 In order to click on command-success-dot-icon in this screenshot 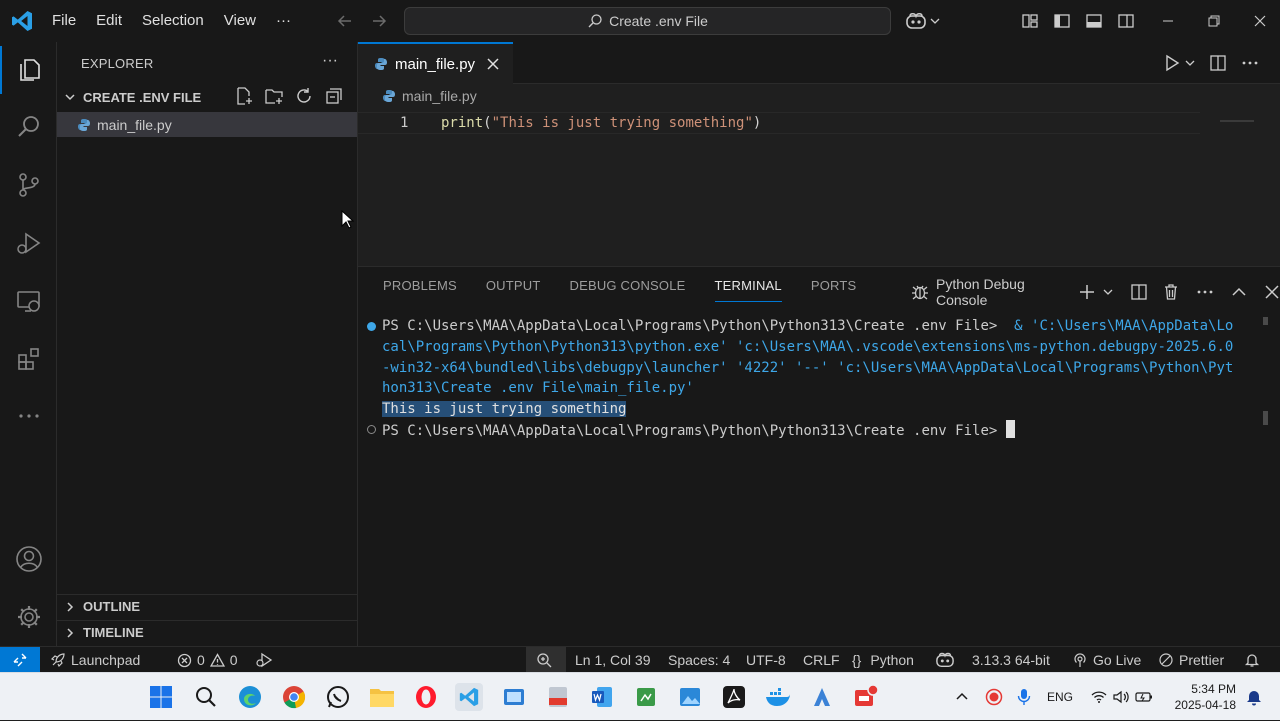, I will do `click(371, 326)`.